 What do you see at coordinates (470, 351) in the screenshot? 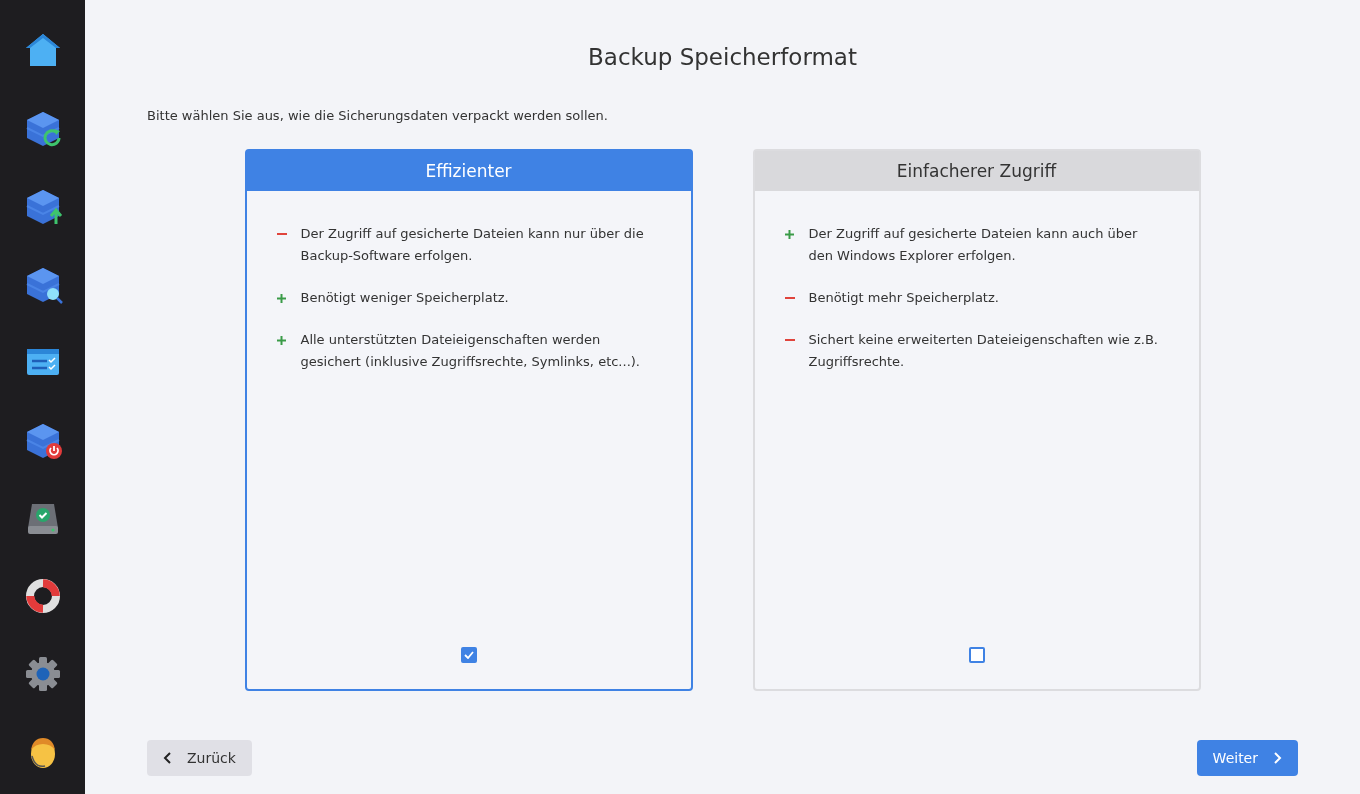
I see `feature-text: Alle unterstützten Dateieigenschaften werden gesichert (inklusive Zugriffsrechte, Symlinks, etc...).` at bounding box center [470, 351].